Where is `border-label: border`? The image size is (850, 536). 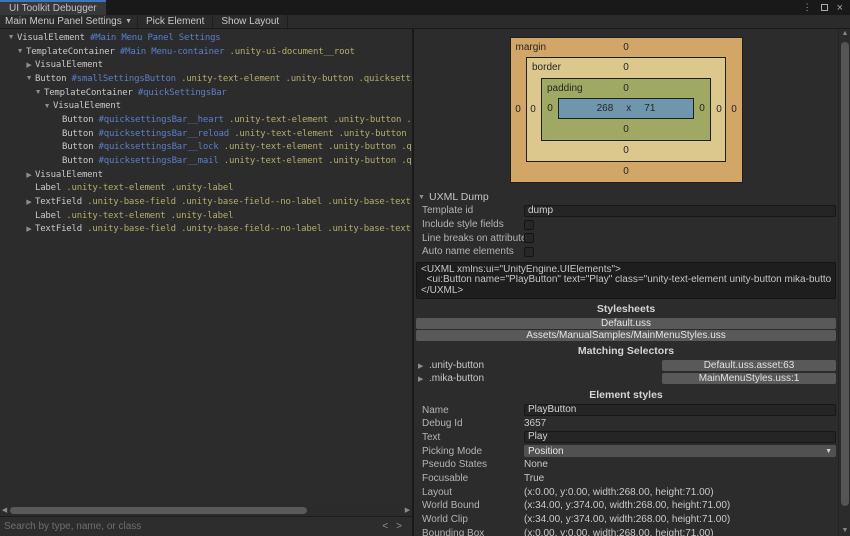
border-label: border is located at coordinates (546, 67).